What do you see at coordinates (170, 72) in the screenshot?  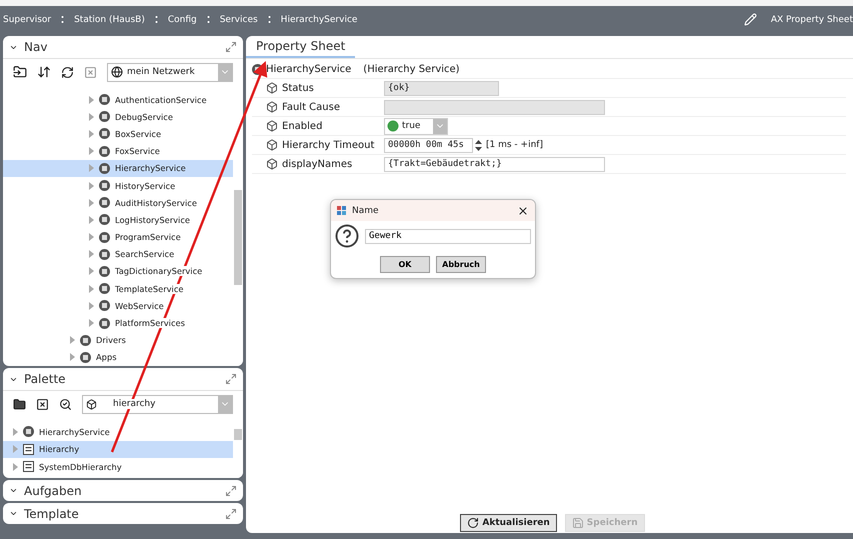 I see `network-dropdown: mein Netzwerk` at bounding box center [170, 72].